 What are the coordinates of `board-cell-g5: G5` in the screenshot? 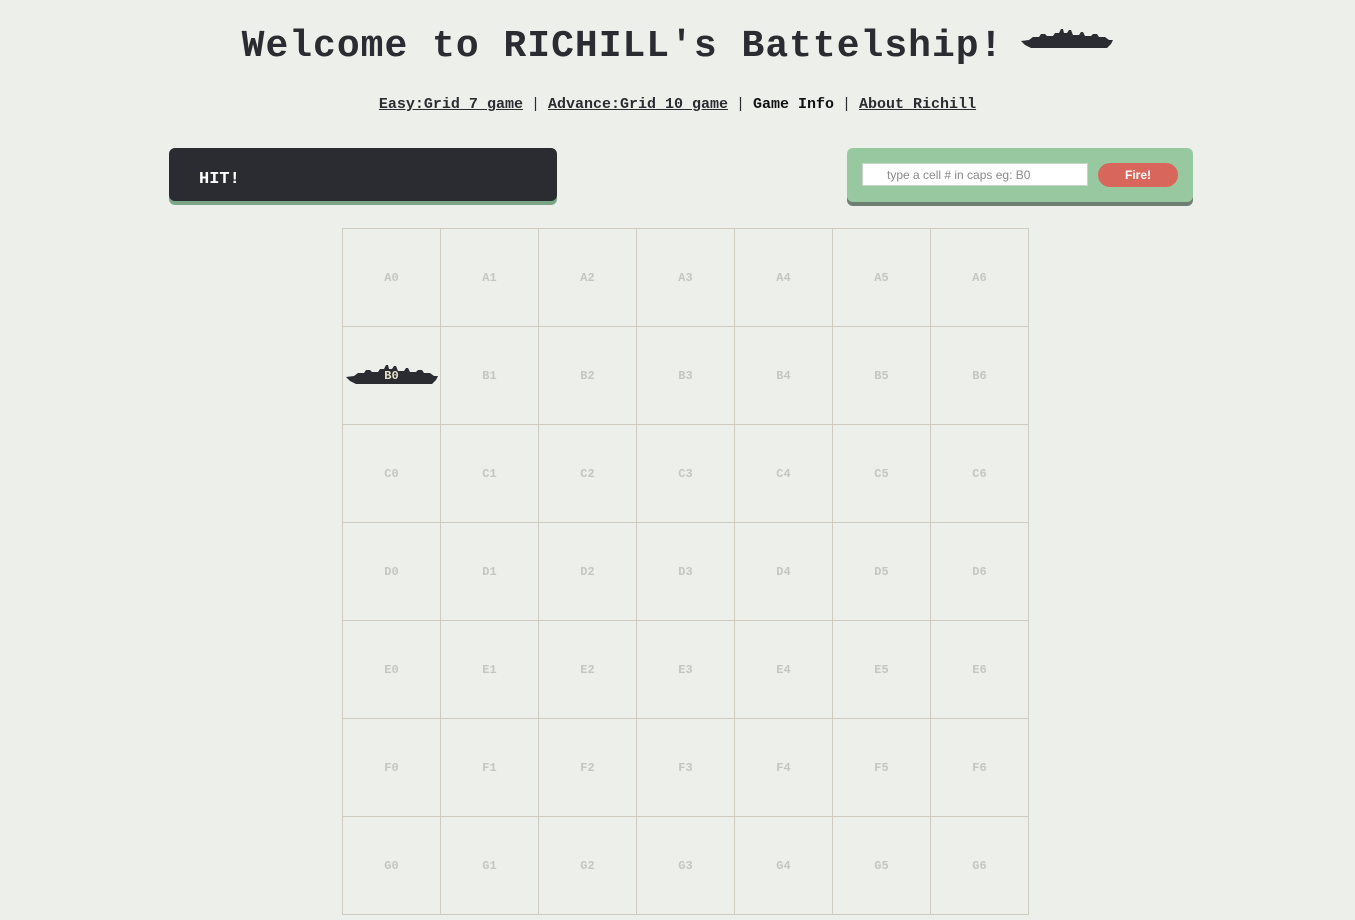 It's located at (881, 865).